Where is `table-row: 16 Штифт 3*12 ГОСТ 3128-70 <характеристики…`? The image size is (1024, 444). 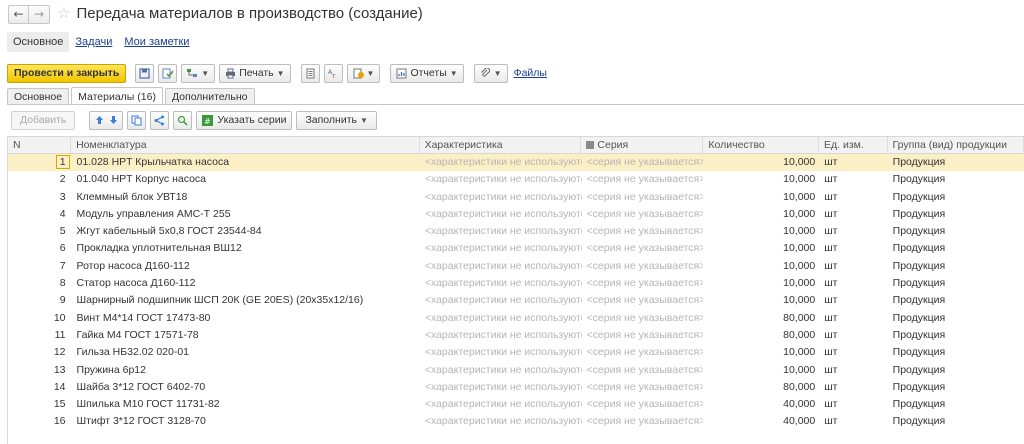 table-row: 16 Штифт 3*12 ГОСТ 3128-70 <характеристики… is located at coordinates (516, 421).